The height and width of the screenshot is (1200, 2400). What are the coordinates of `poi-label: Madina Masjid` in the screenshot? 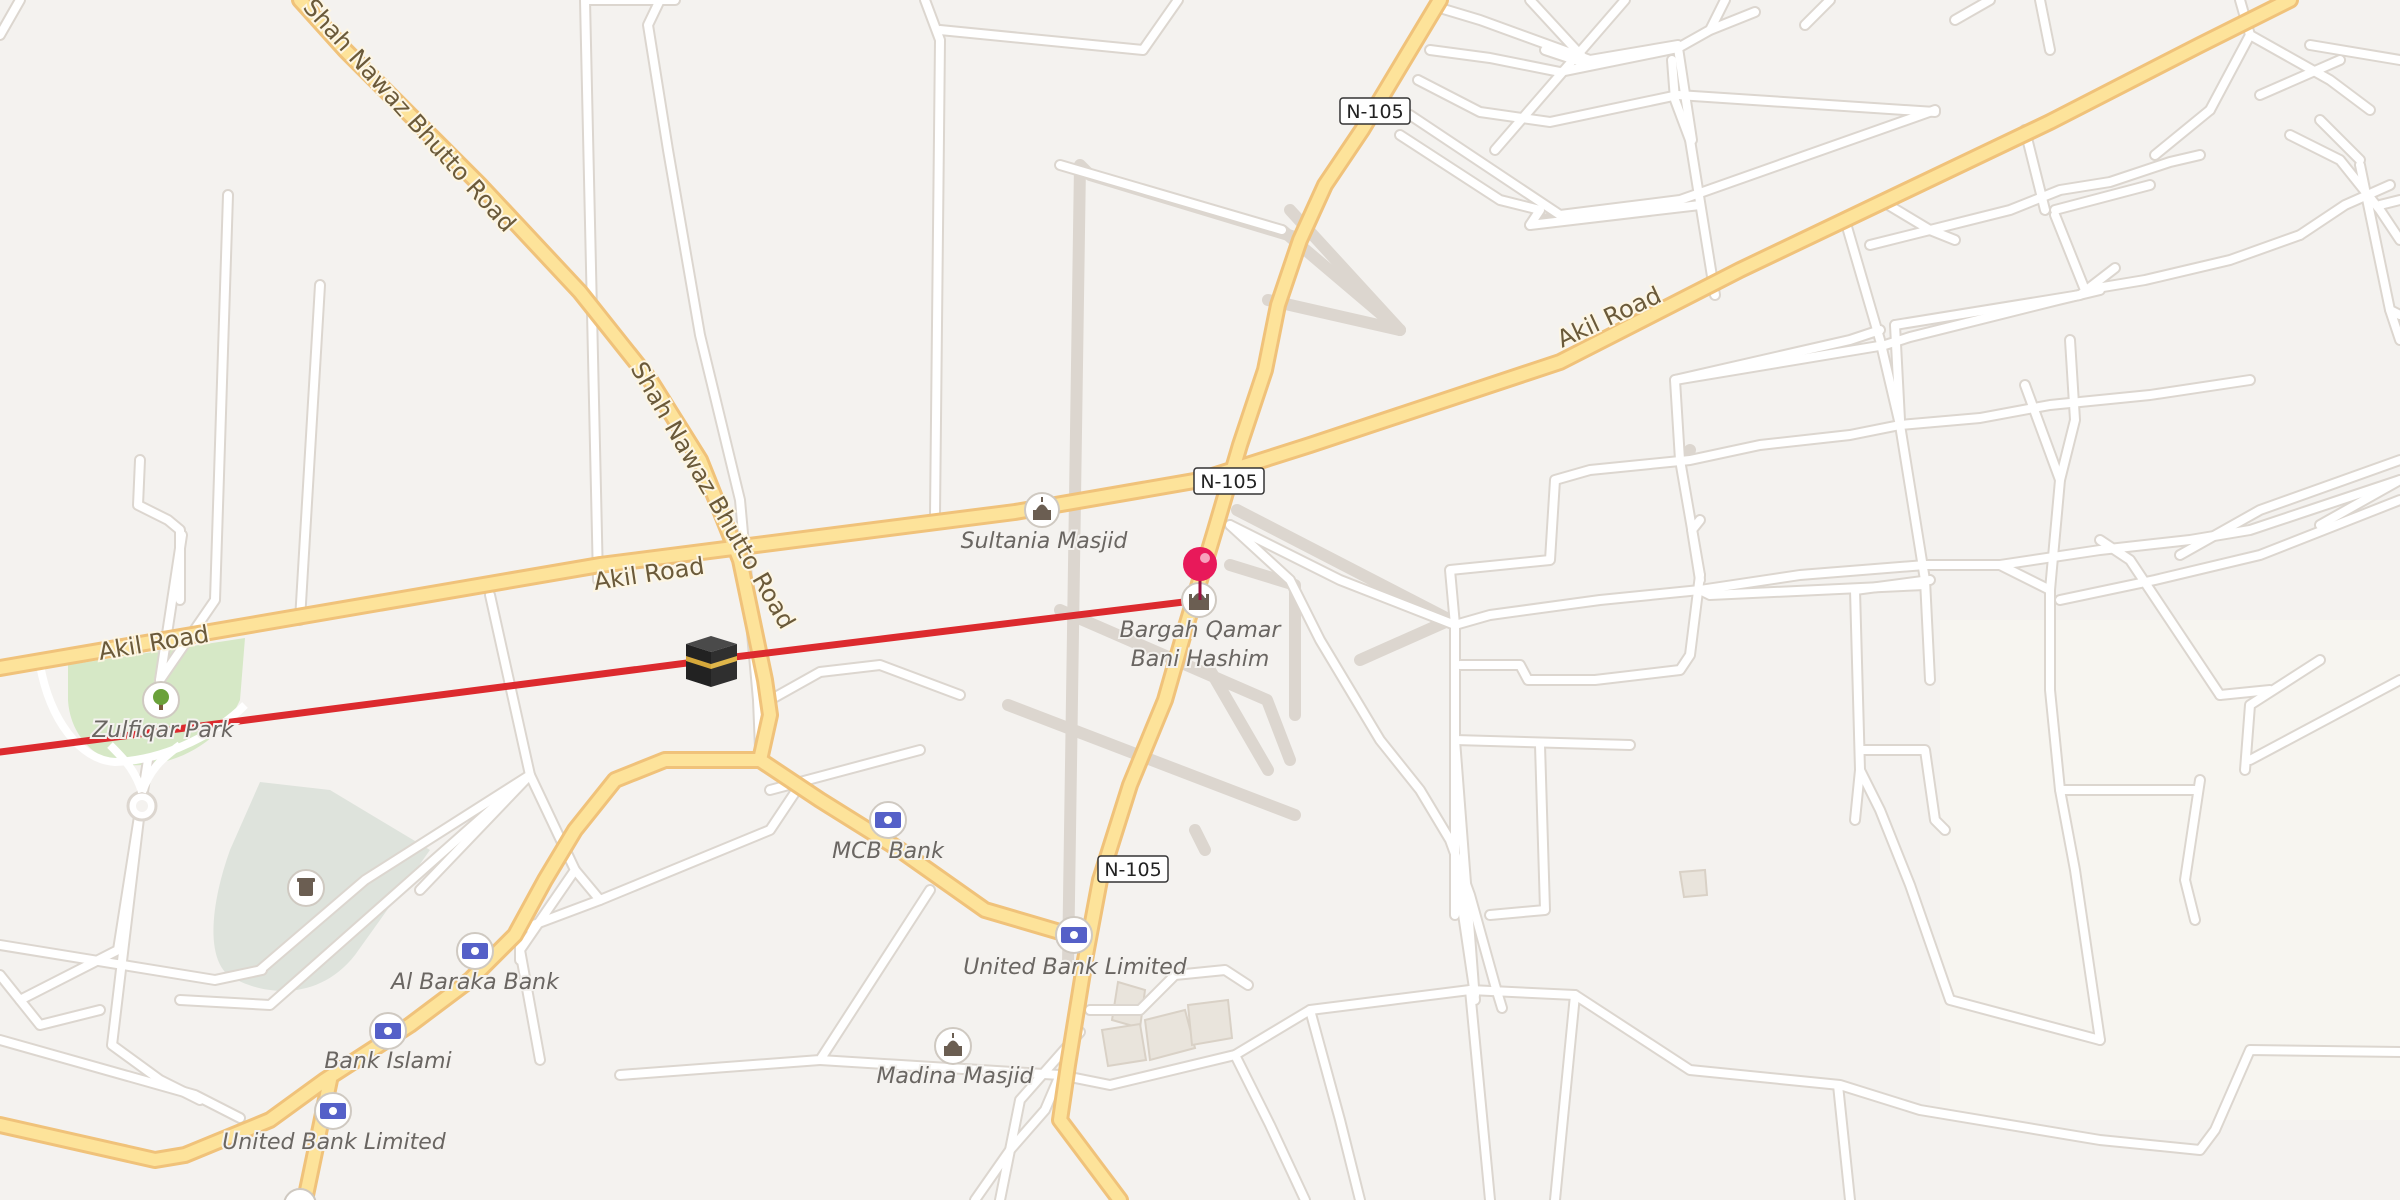 It's located at (955, 1076).